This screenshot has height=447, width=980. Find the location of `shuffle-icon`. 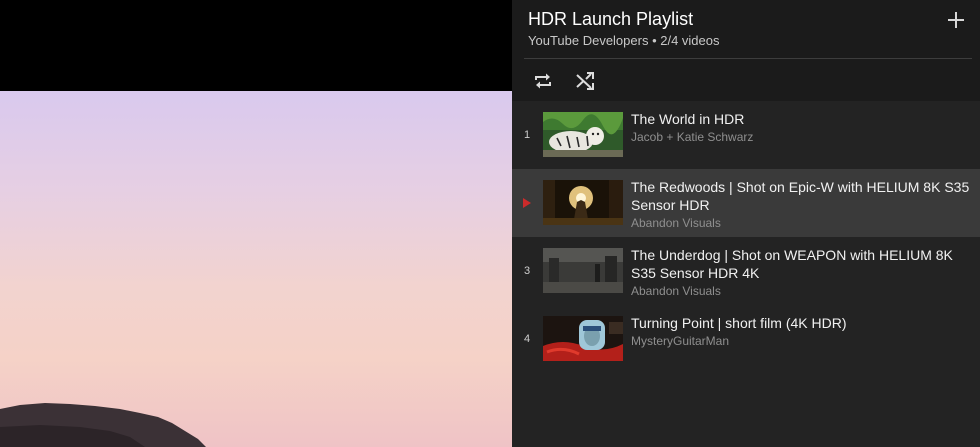

shuffle-icon is located at coordinates (585, 81).